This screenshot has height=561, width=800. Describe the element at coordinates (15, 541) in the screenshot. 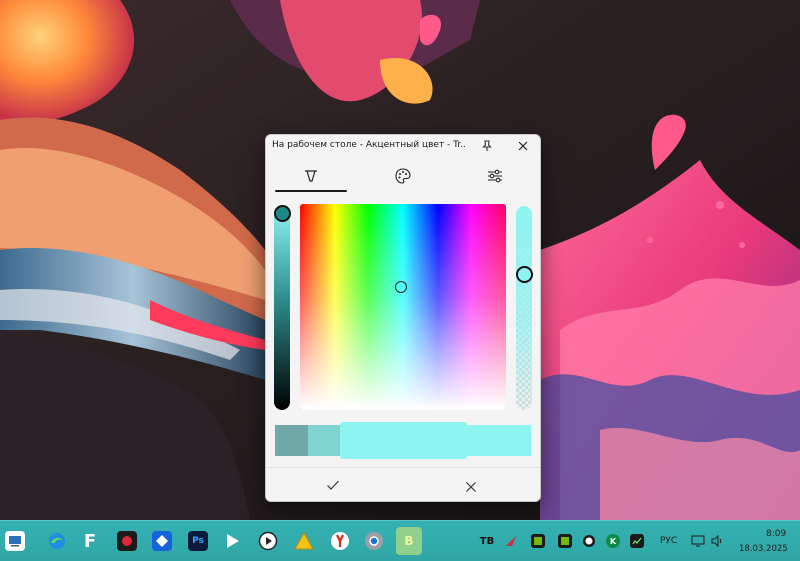

I see `desktop-icon` at that location.